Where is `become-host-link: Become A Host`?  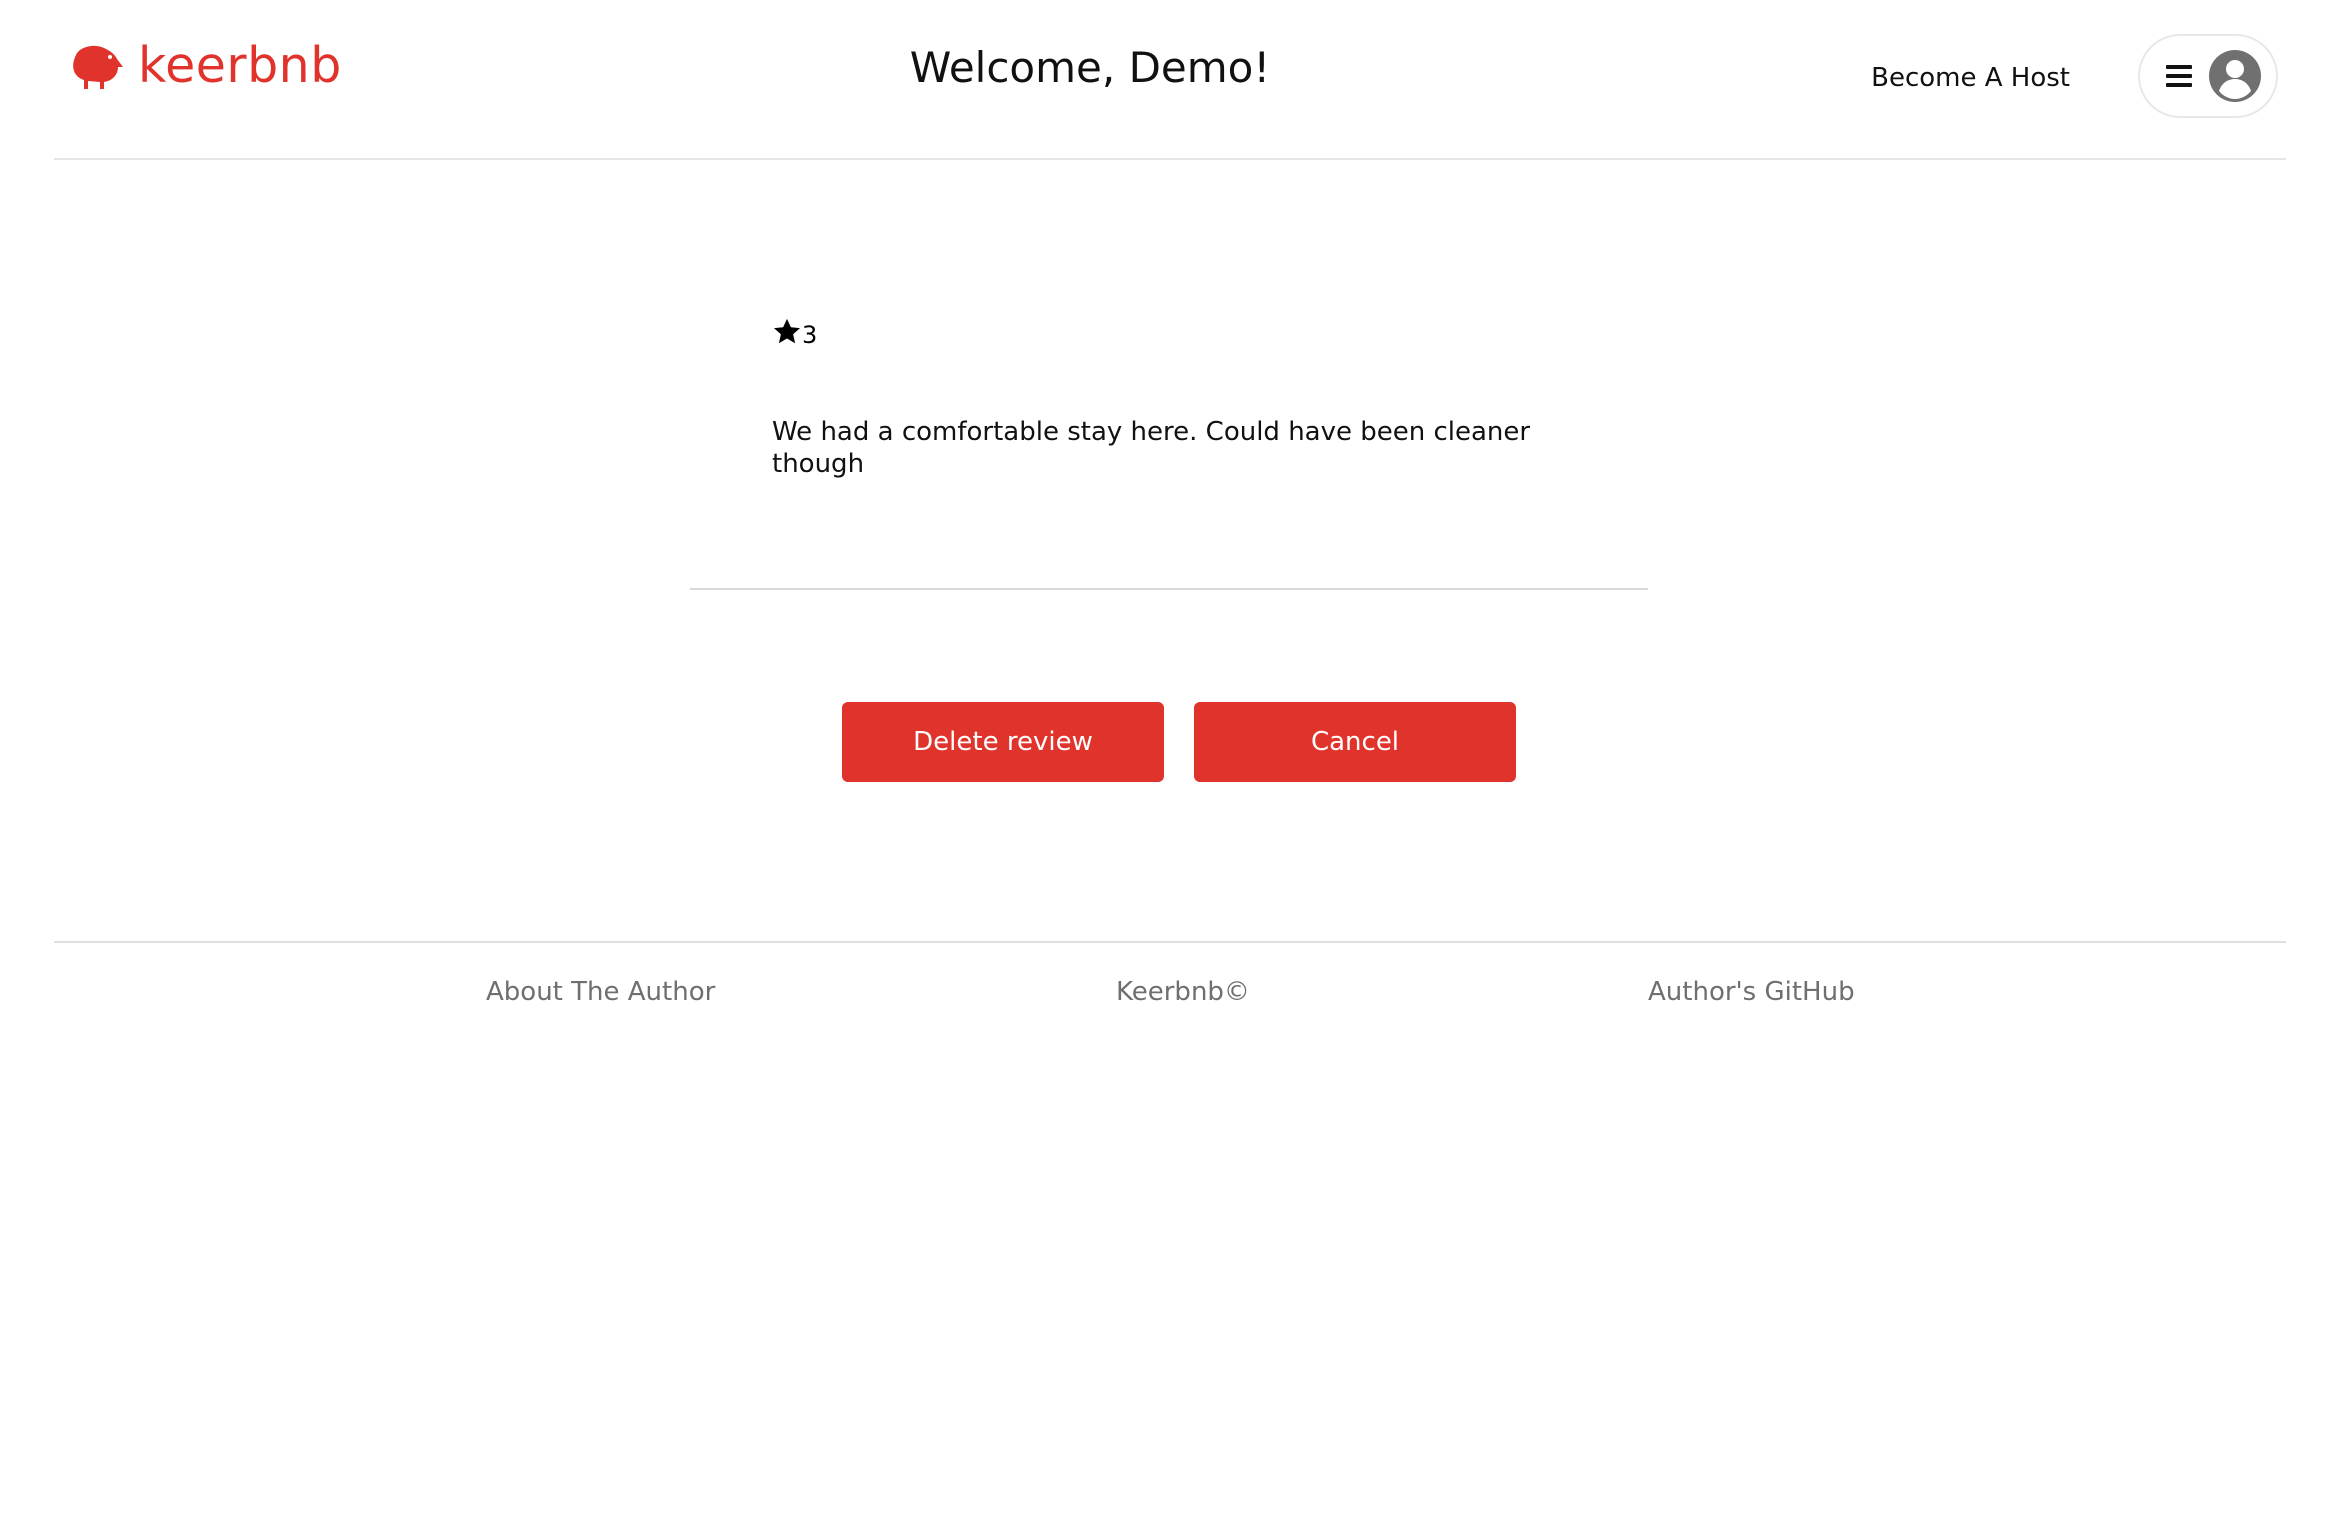 become-host-link: Become A Host is located at coordinates (1965, 78).